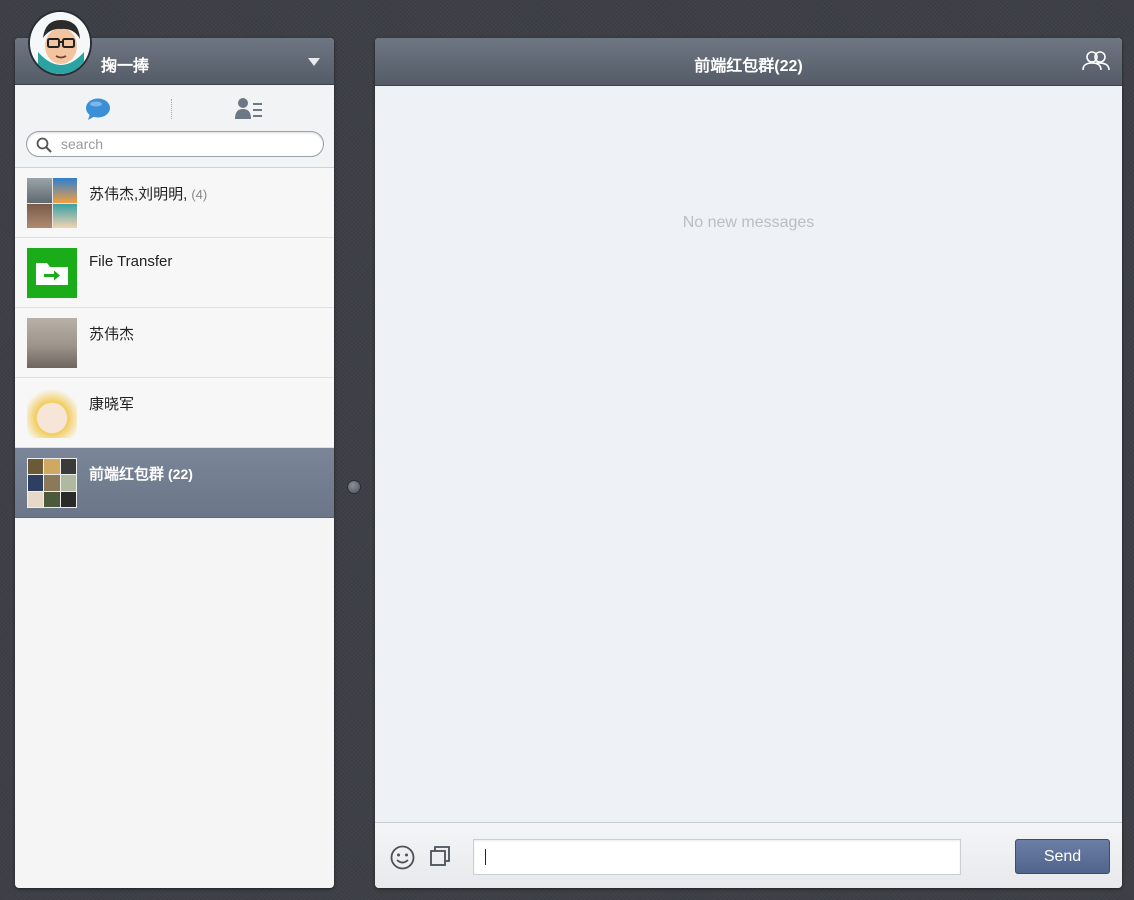 The image size is (1134, 900). I want to click on list-item-selected: 前端红包群 (22), so click(174, 483).